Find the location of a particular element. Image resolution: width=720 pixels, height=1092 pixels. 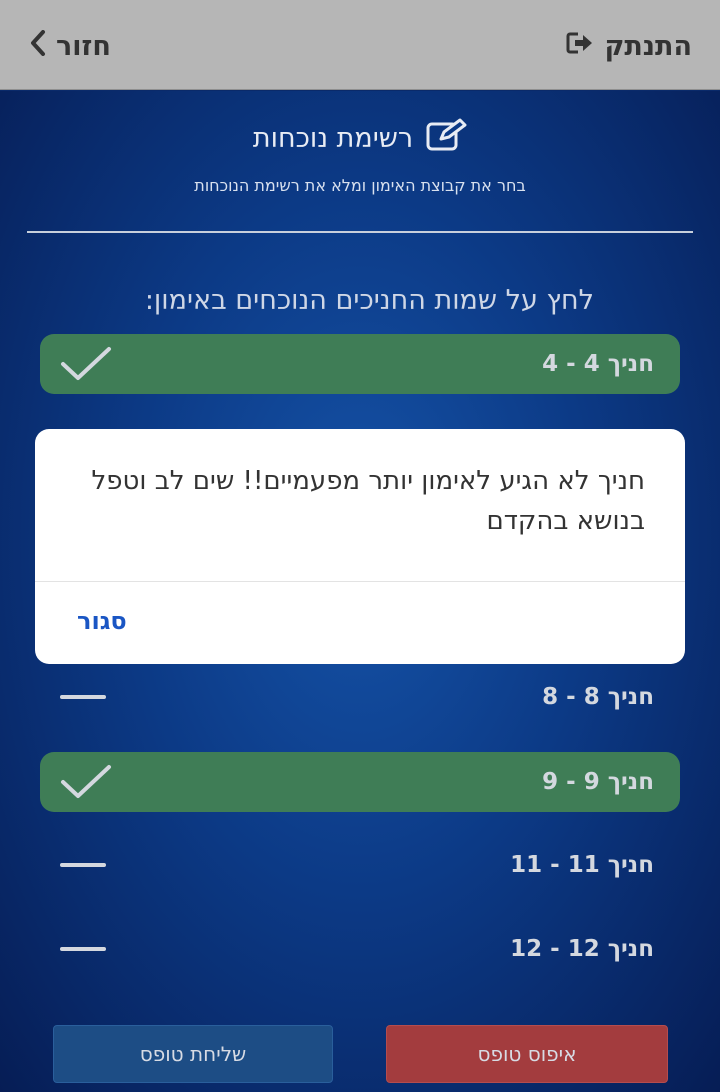

trainee-name: חניך 11 - 11 is located at coordinates (582, 865).